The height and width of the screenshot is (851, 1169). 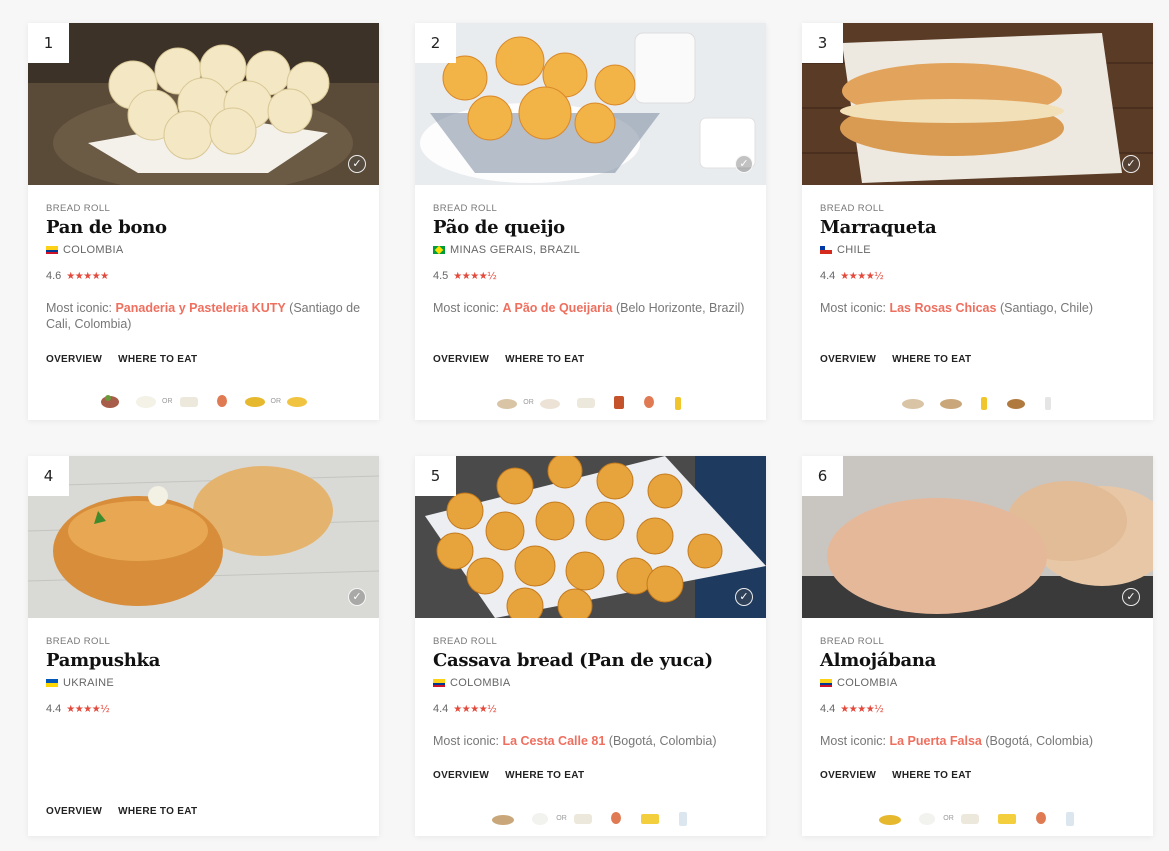 I want to click on dish-title: Pampushka, so click(x=203, y=660).